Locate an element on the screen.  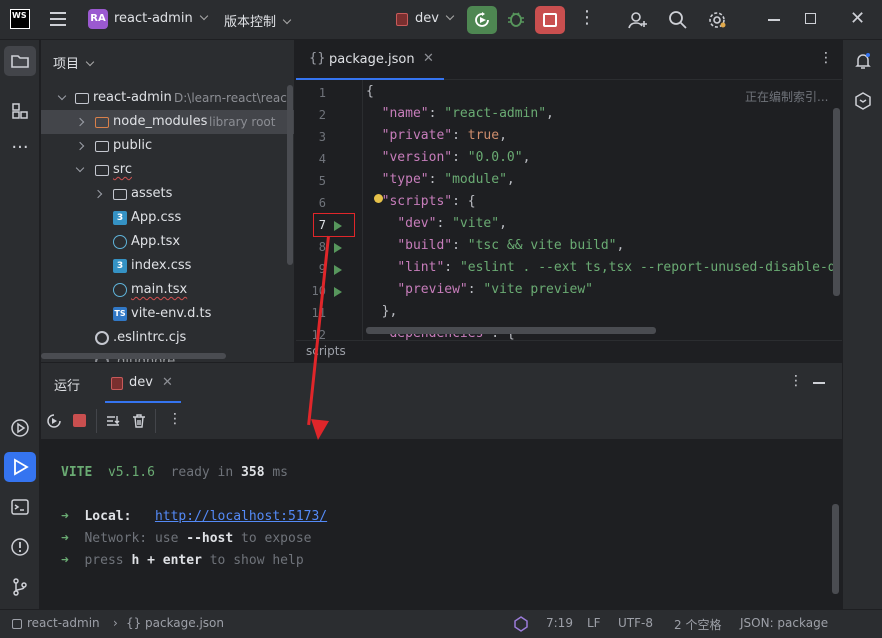
code-line: "dev": "vite", is located at coordinates (436, 223).